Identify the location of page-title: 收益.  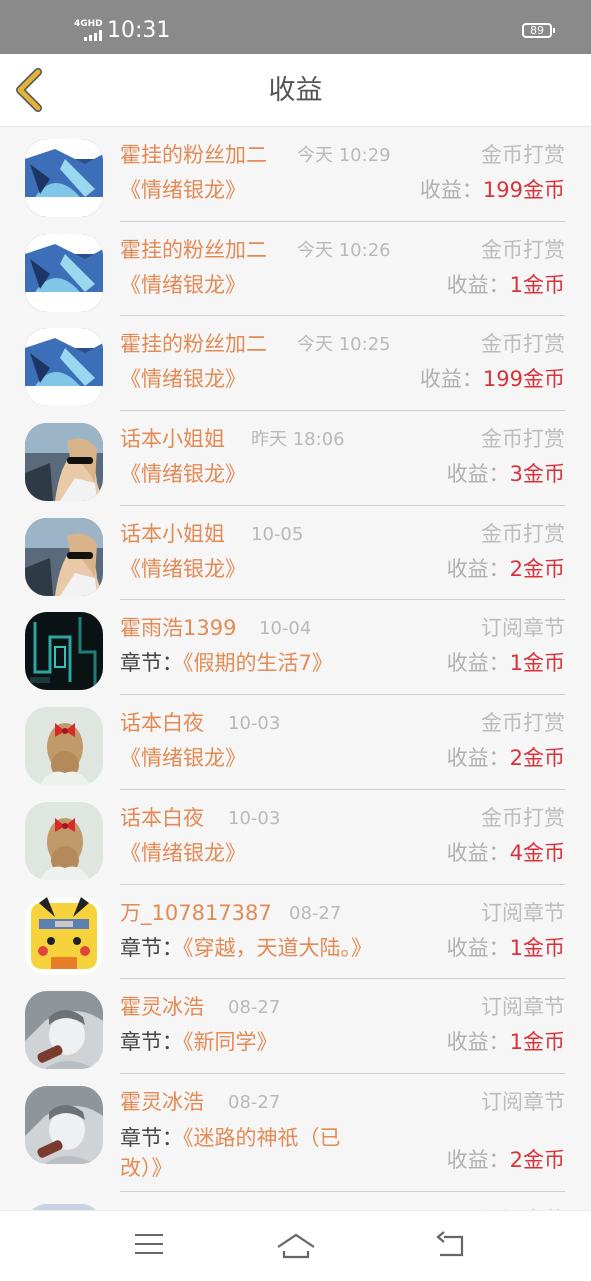
(295, 90).